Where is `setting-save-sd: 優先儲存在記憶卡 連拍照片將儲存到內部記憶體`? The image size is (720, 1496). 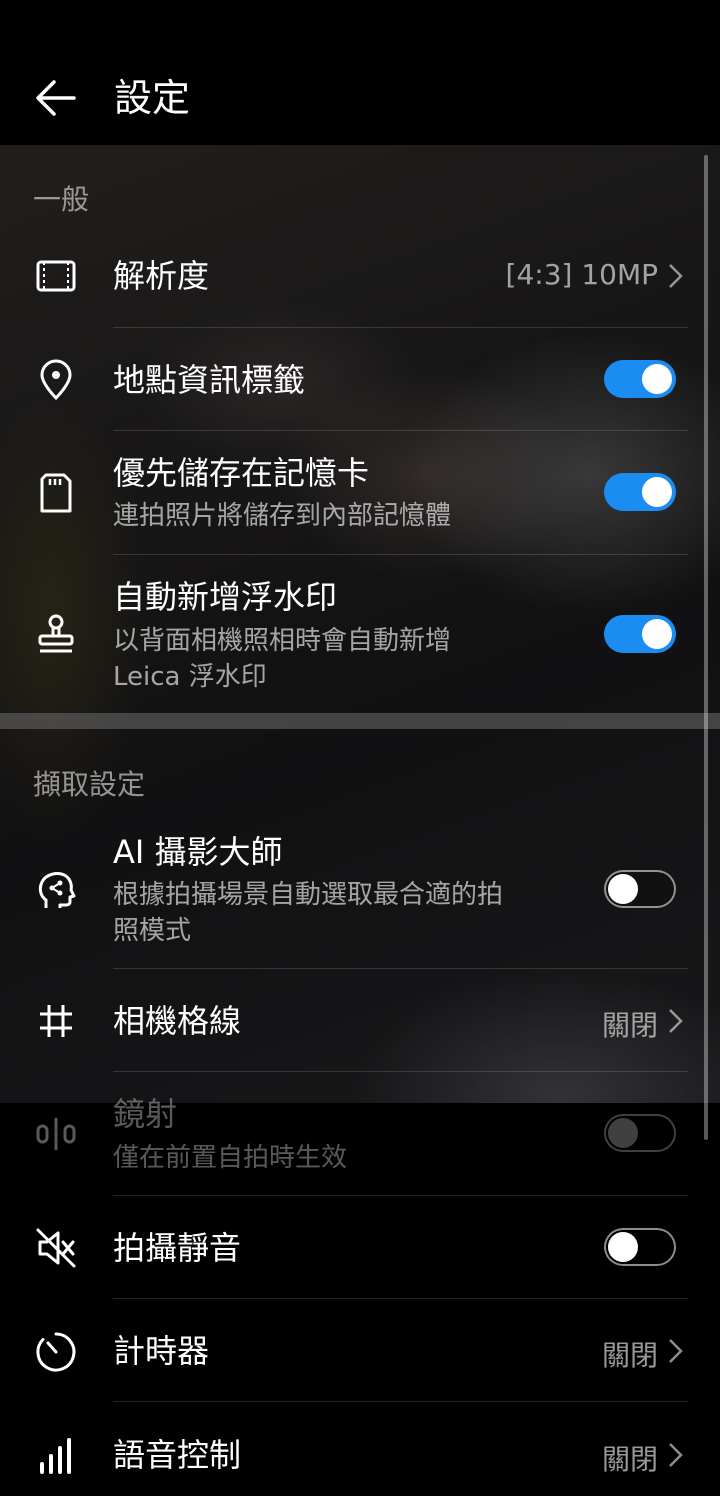
setting-save-sd: 優先儲存在記憶卡 連拍照片將儲存到內部記憶體 is located at coordinates (360, 492).